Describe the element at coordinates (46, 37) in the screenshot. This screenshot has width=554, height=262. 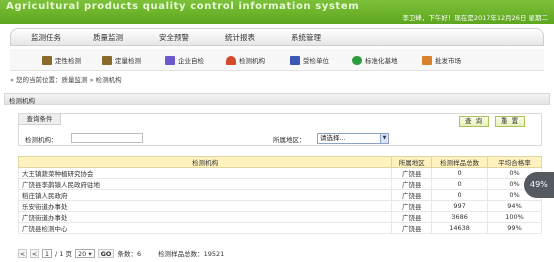
I see `nav-monitoring-task: 监测任务` at that location.